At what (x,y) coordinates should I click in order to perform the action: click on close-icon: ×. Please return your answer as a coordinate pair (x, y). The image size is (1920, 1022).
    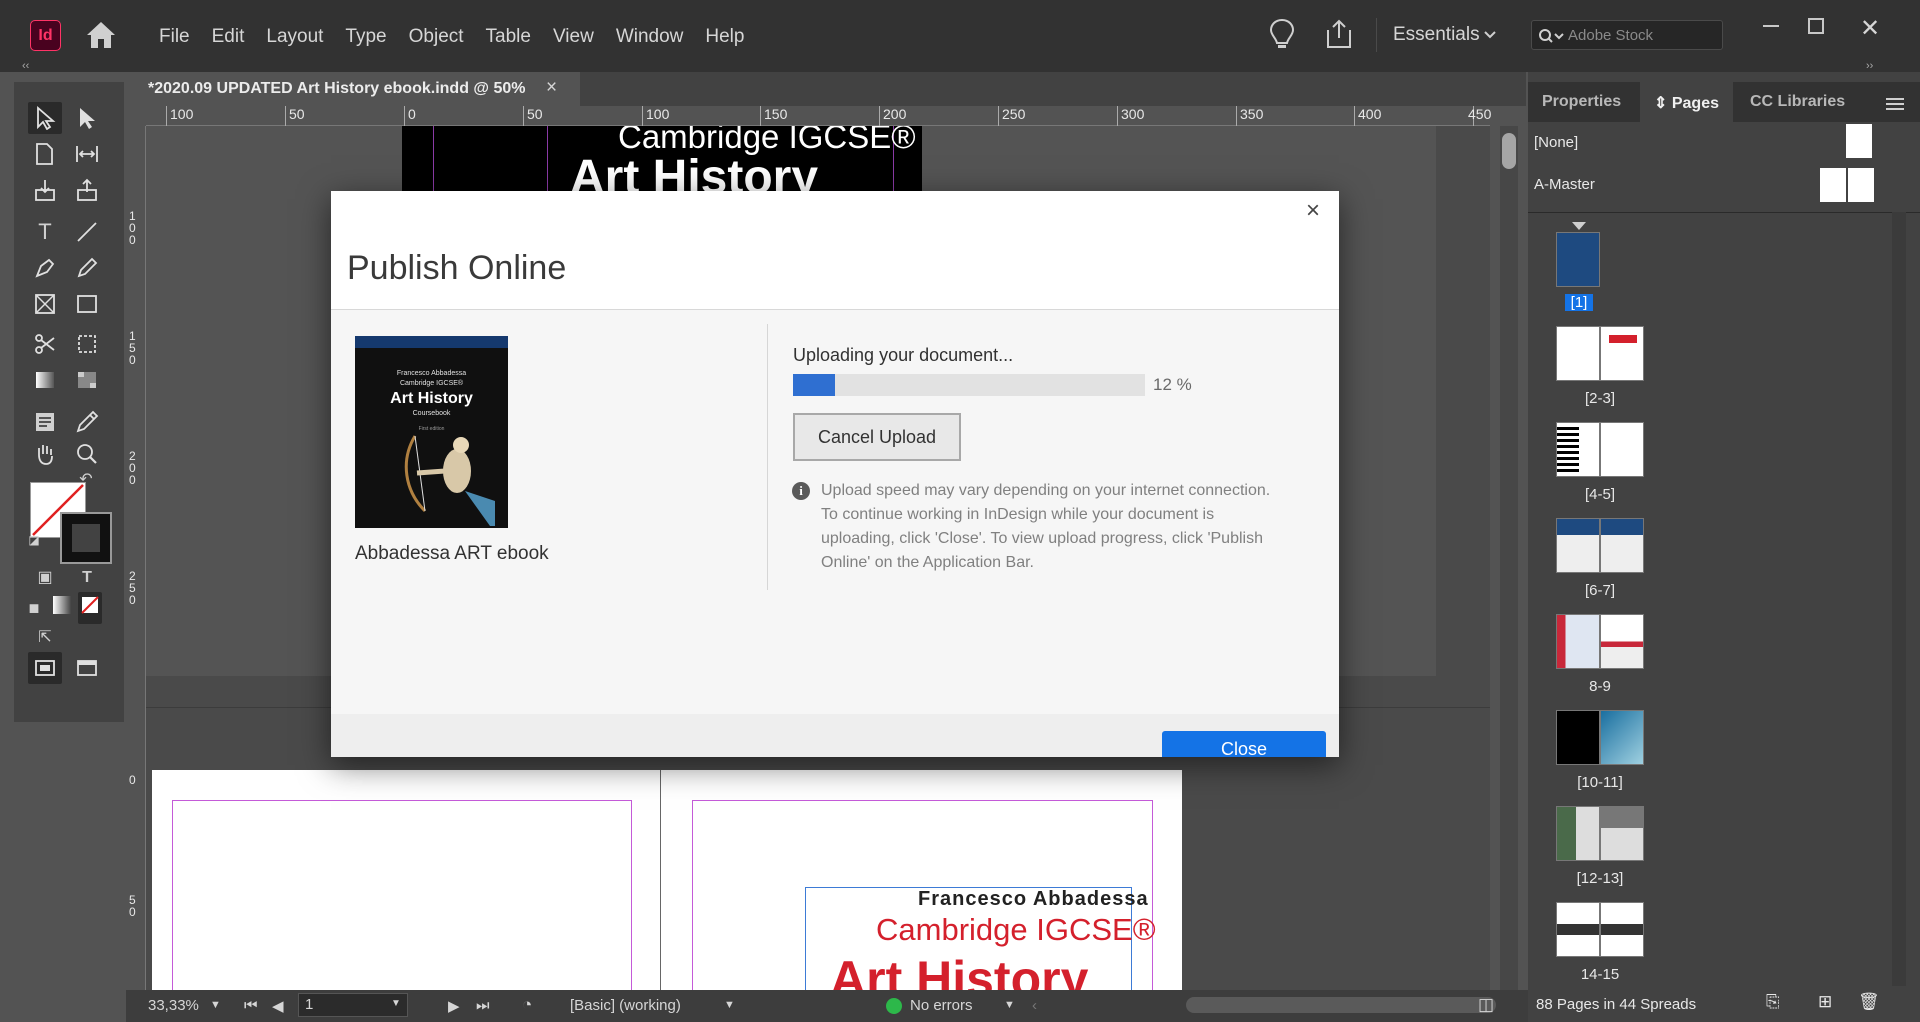
    Looking at the image, I should click on (1313, 211).